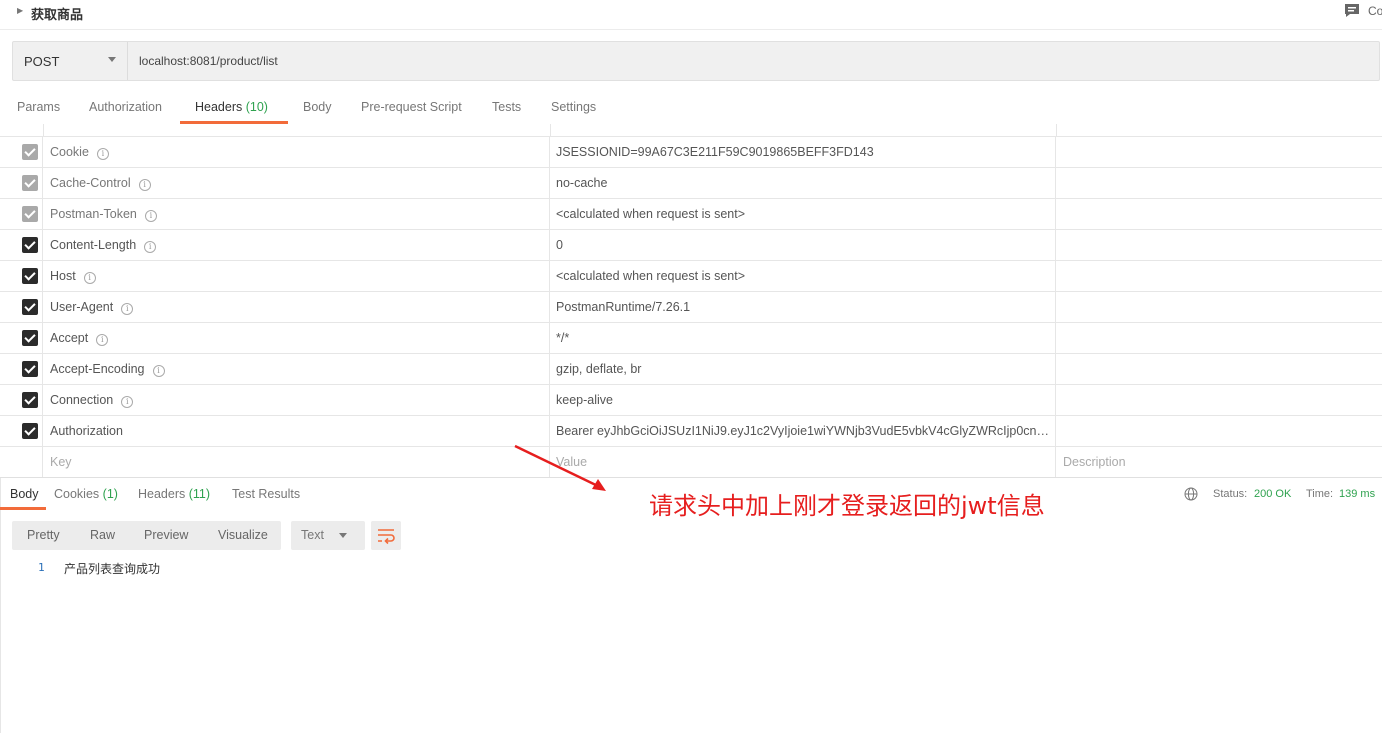 The image size is (1382, 733). What do you see at coordinates (803, 183) in the screenshot?
I see `header-value-cell: no-cache` at bounding box center [803, 183].